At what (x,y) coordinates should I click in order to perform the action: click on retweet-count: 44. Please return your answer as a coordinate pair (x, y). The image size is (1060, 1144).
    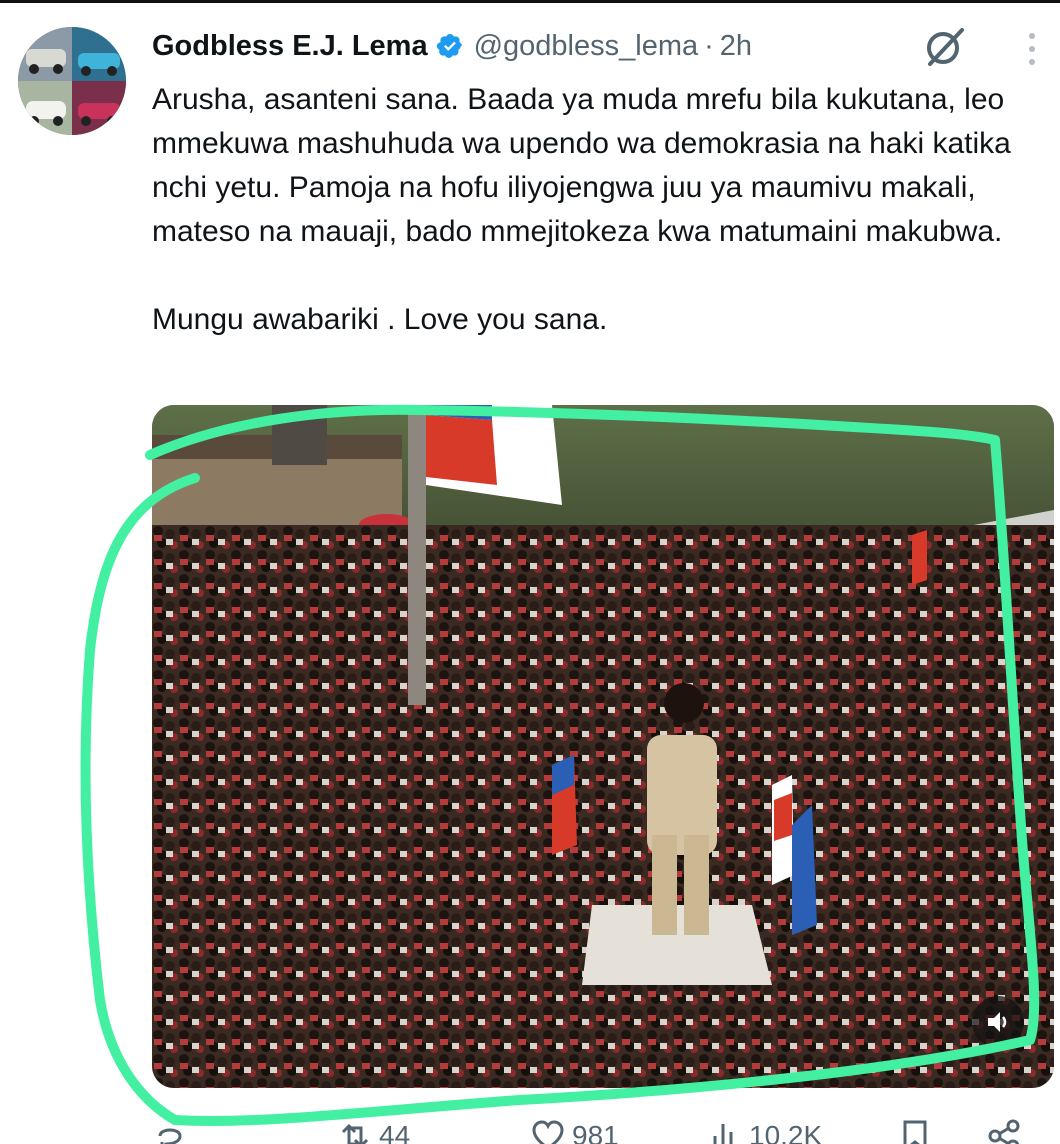
    Looking at the image, I should click on (395, 1132).